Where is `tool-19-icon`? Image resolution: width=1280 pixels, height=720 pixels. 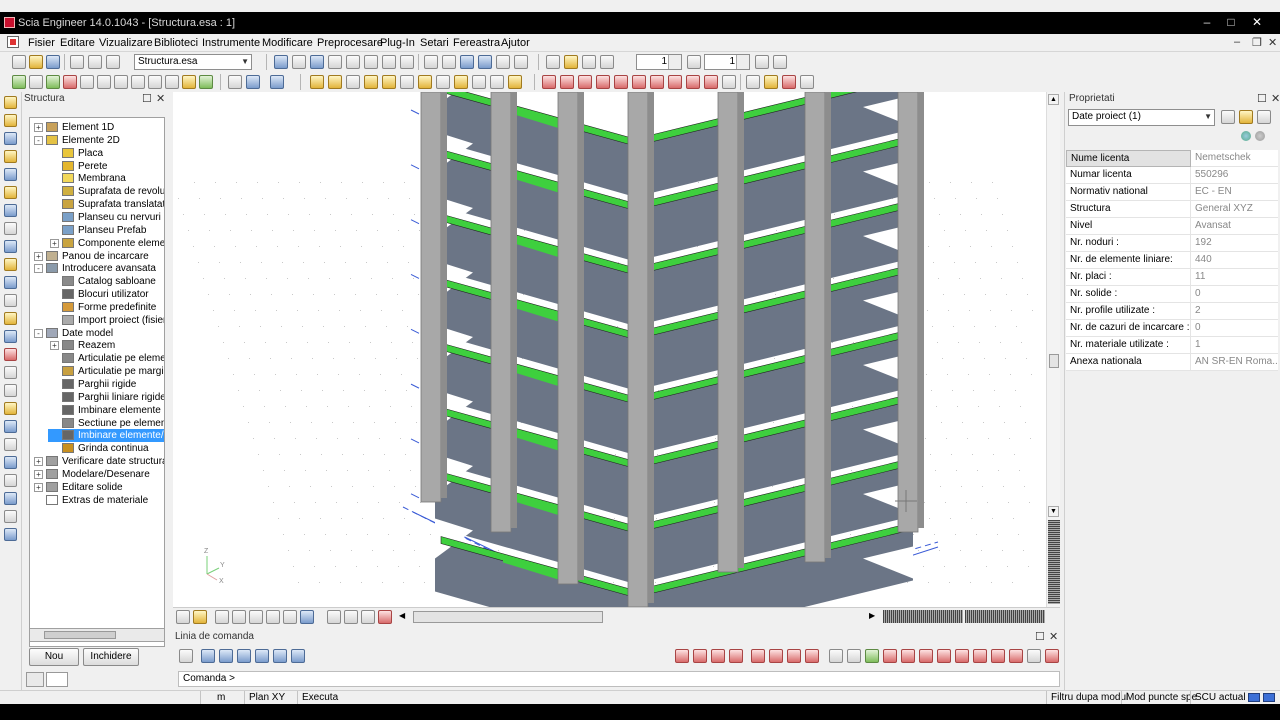 tool-19-icon is located at coordinates (10, 426).